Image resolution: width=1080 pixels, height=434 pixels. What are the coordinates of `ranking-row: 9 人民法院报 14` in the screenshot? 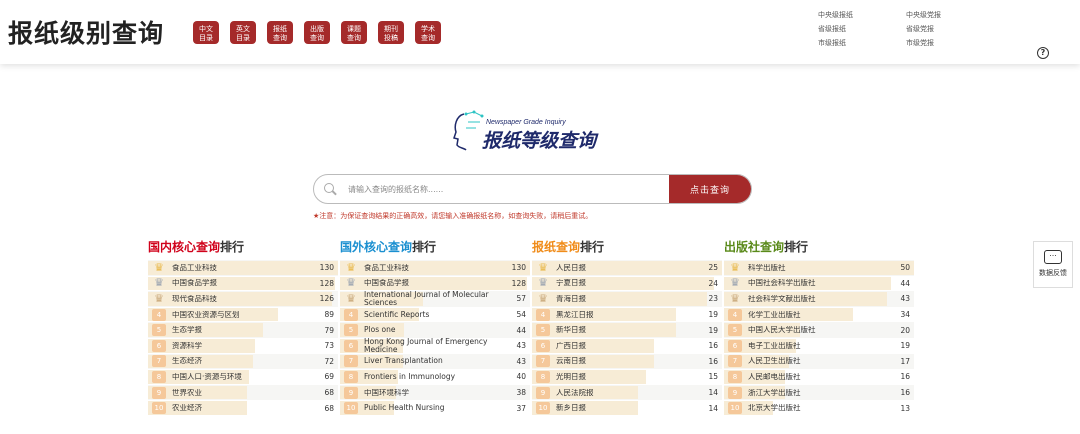 It's located at (627, 392).